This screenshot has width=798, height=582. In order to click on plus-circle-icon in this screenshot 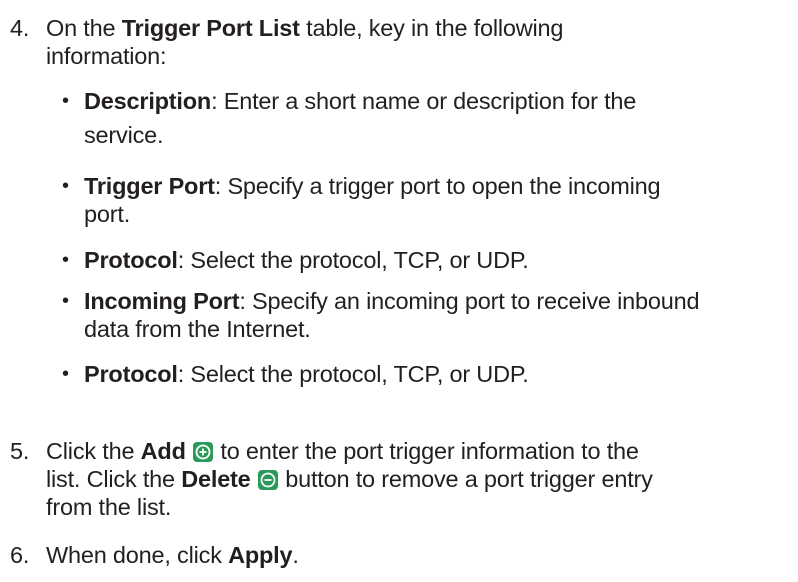, I will do `click(203, 452)`.